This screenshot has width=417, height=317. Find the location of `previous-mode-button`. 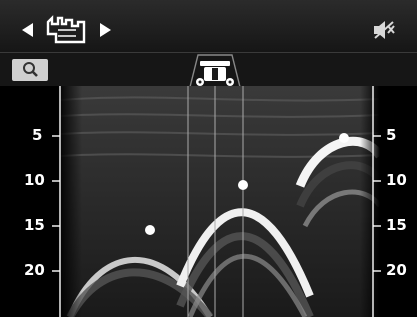

previous-mode-button is located at coordinates (28, 30).